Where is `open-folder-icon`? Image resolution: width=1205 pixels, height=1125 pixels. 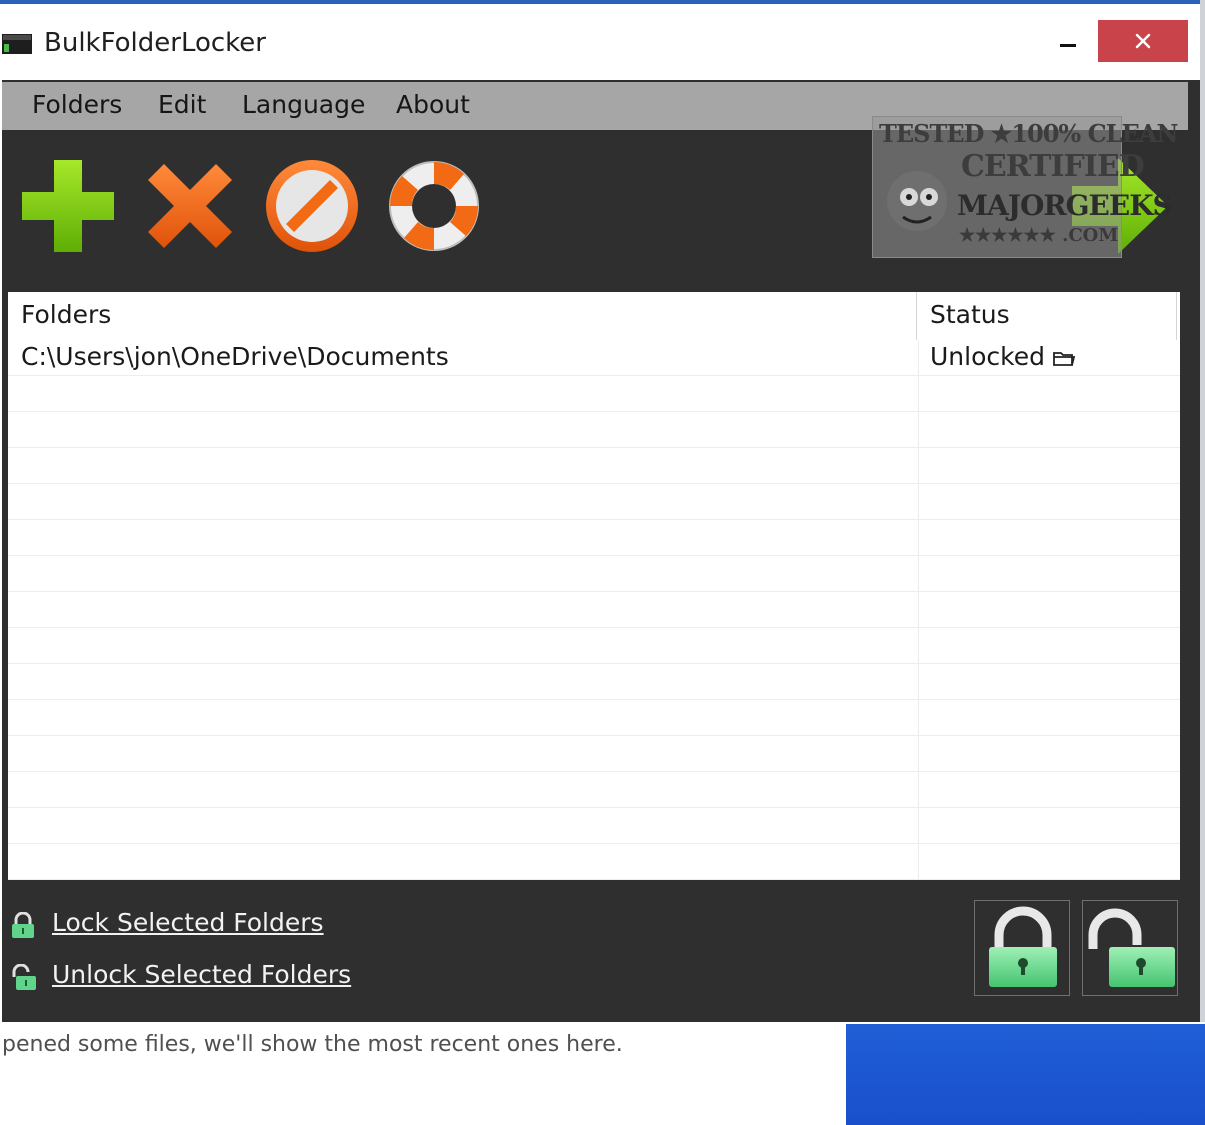 open-folder-icon is located at coordinates (1064, 359).